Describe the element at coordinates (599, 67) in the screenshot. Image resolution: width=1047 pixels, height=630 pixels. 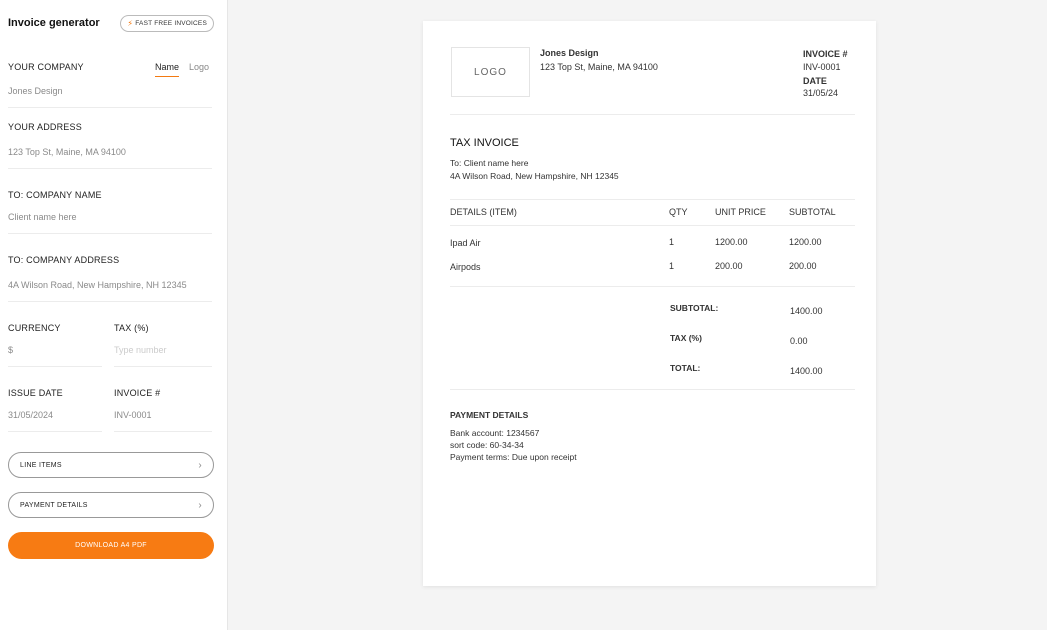
I see `invoice-company-address: 123 Top St, Maine, MA 94100` at that location.